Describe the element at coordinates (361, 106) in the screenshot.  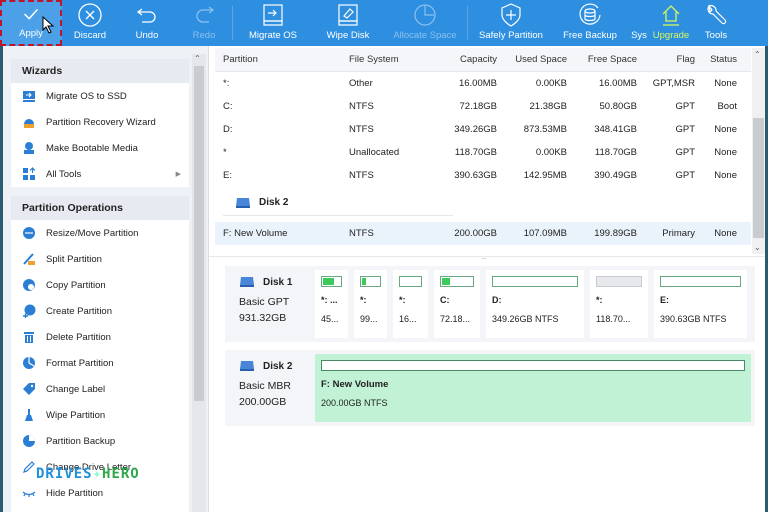
I see `cell-file-system: NTFS` at that location.